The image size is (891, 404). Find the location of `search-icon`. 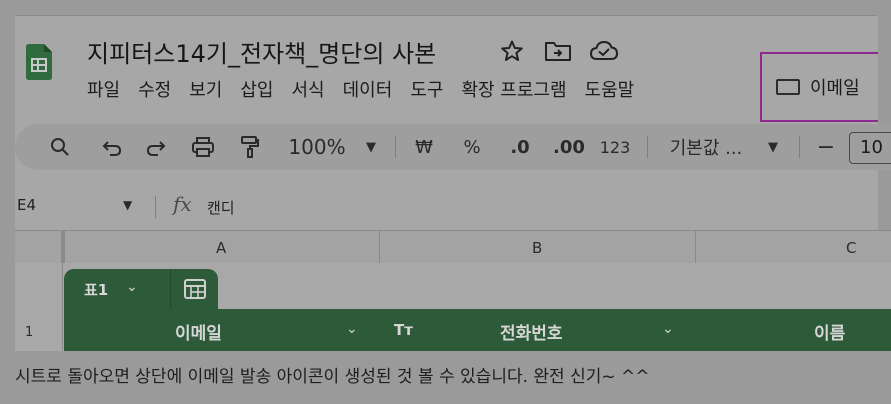

search-icon is located at coordinates (60, 147).